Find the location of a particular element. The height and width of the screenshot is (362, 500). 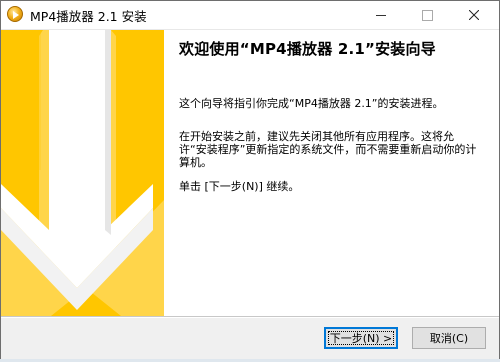

cancel-button: 取消(C) is located at coordinates (449, 338).